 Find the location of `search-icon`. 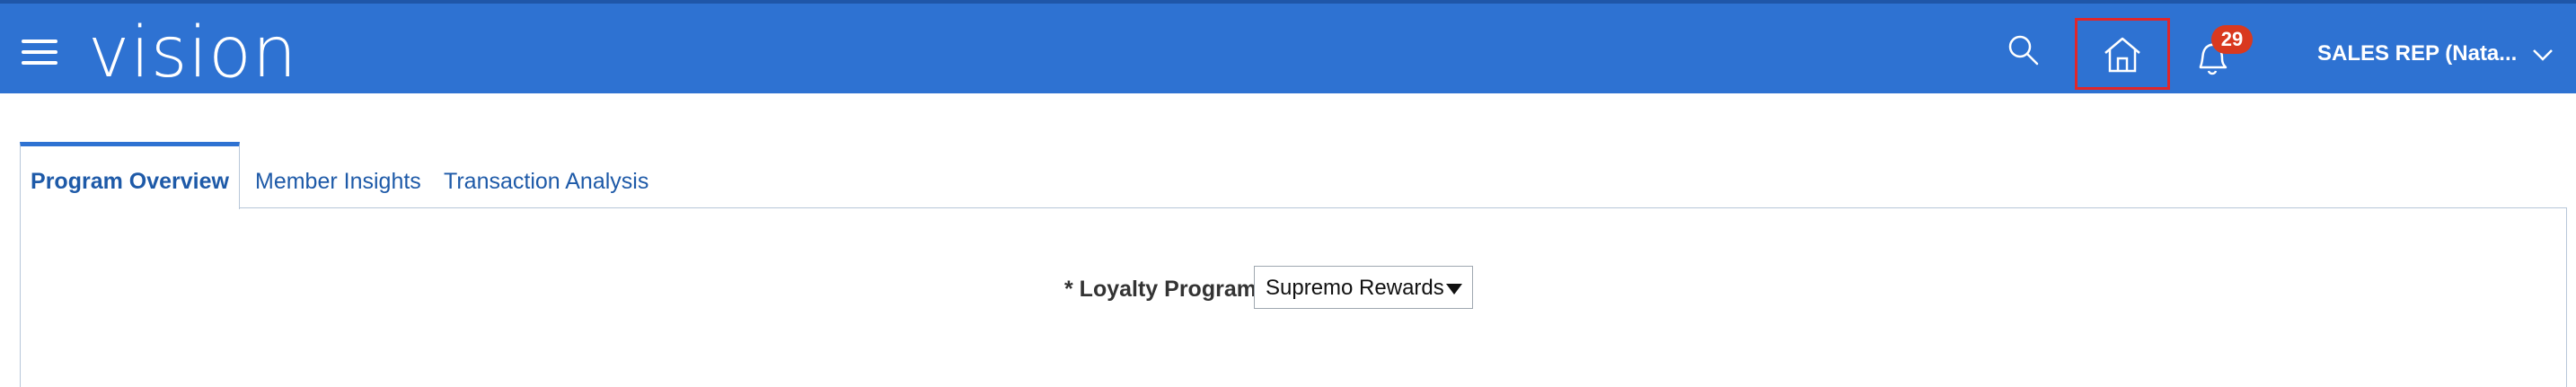

search-icon is located at coordinates (2024, 50).